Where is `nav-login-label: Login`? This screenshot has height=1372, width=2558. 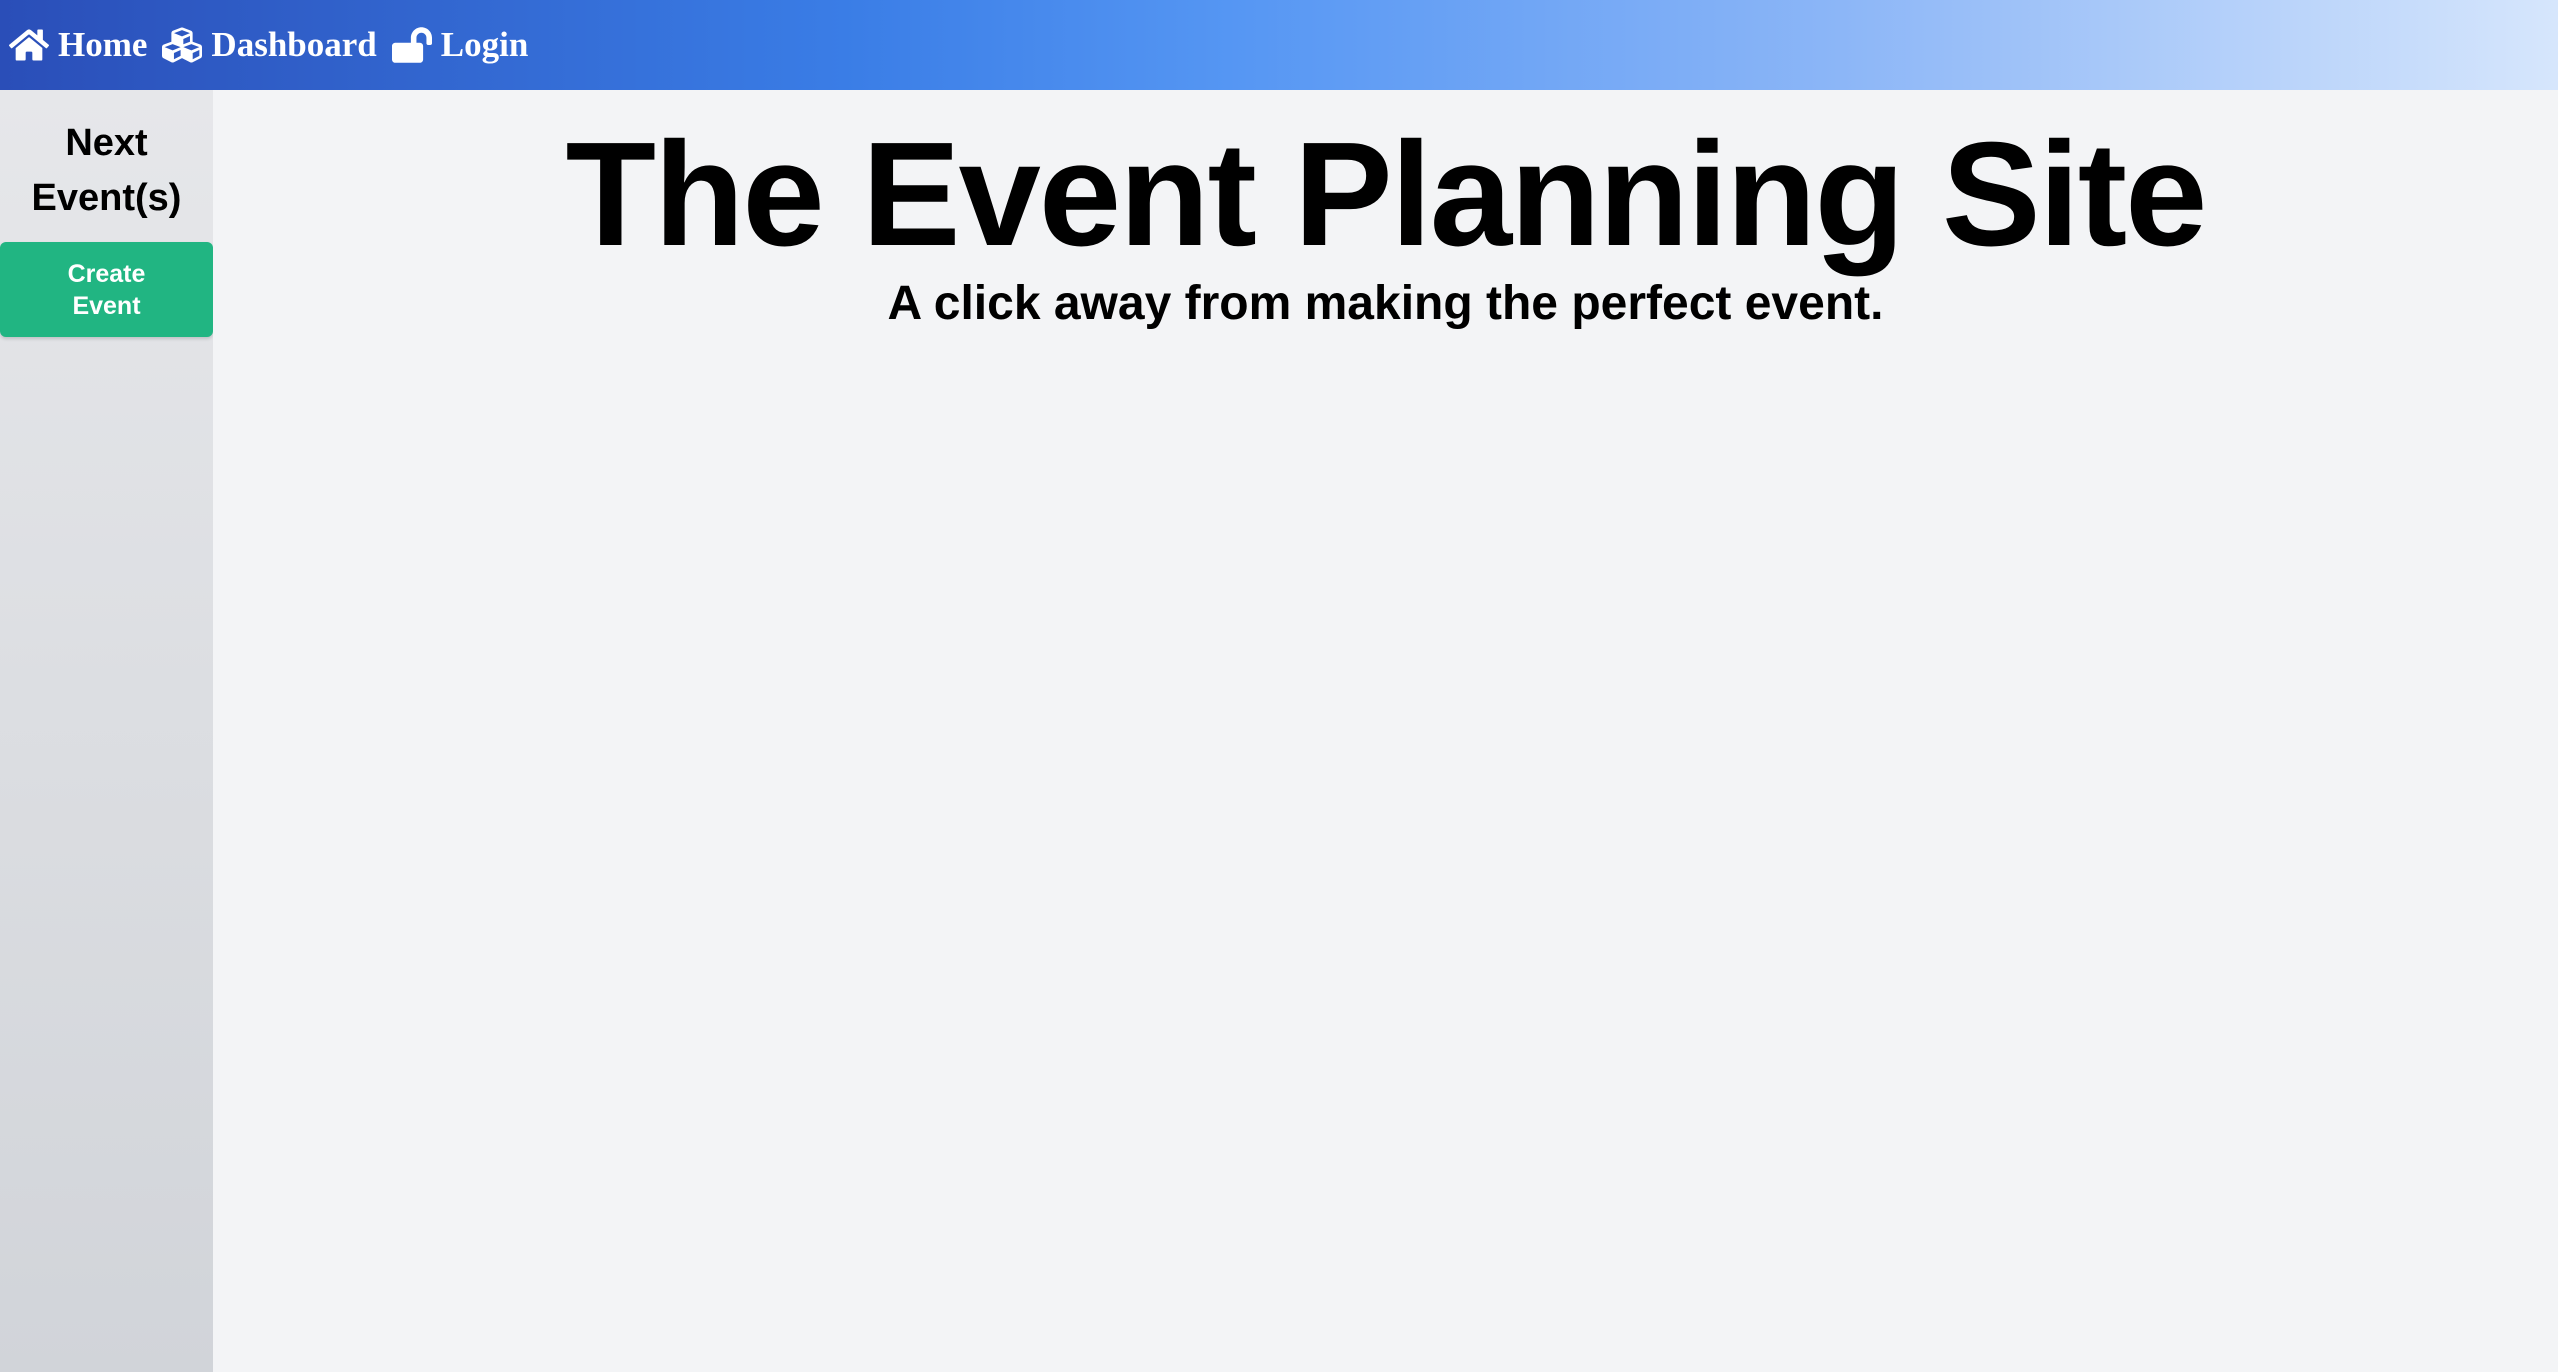 nav-login-label: Login is located at coordinates (484, 44).